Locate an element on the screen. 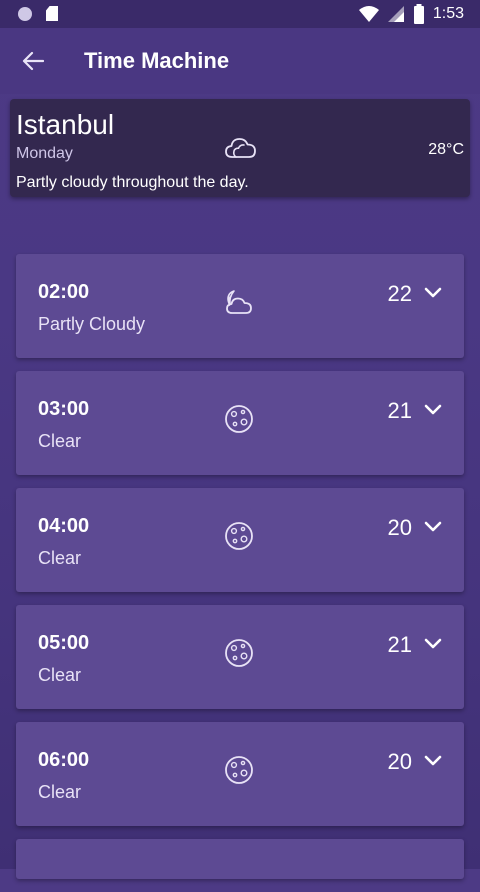  hour-row: 06:00 Clear 20 is located at coordinates (240, 774).